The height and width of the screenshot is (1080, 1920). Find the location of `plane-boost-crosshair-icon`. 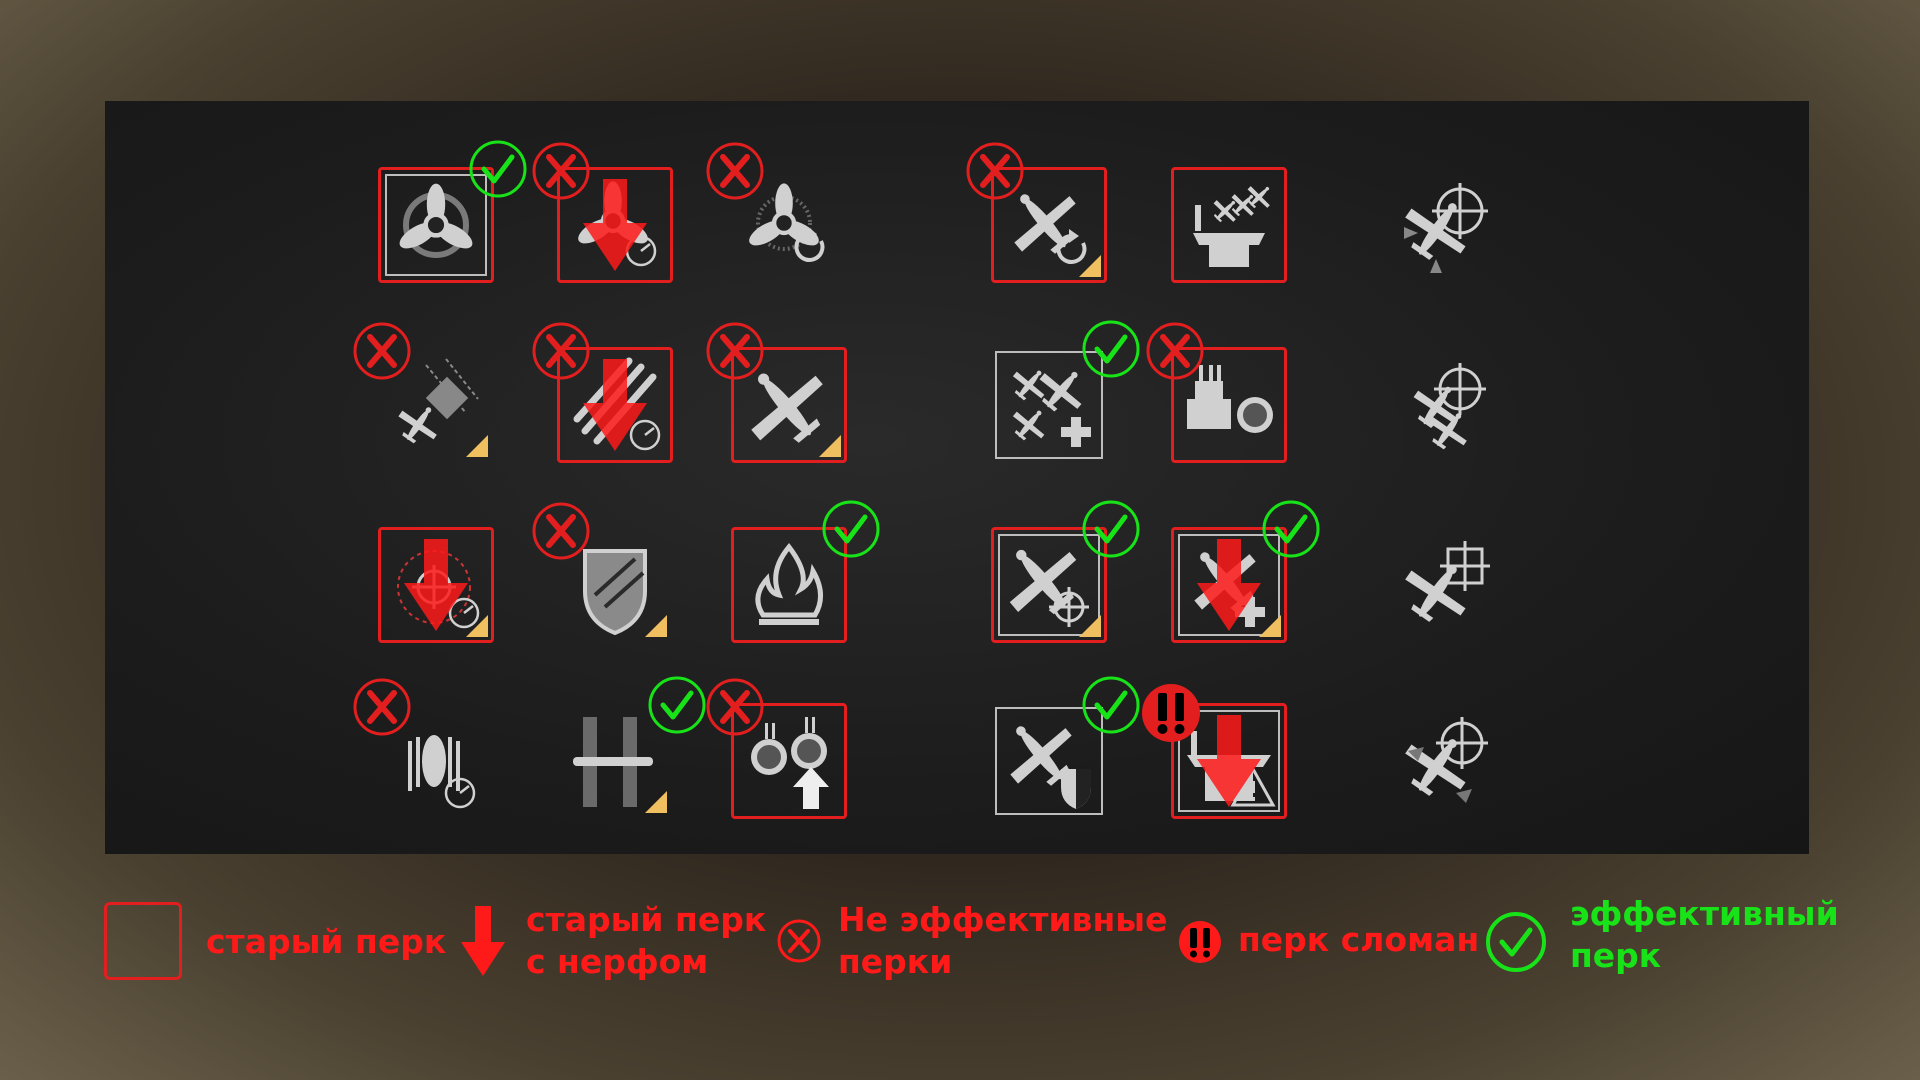

plane-boost-crosshair-icon is located at coordinates (1446, 760).